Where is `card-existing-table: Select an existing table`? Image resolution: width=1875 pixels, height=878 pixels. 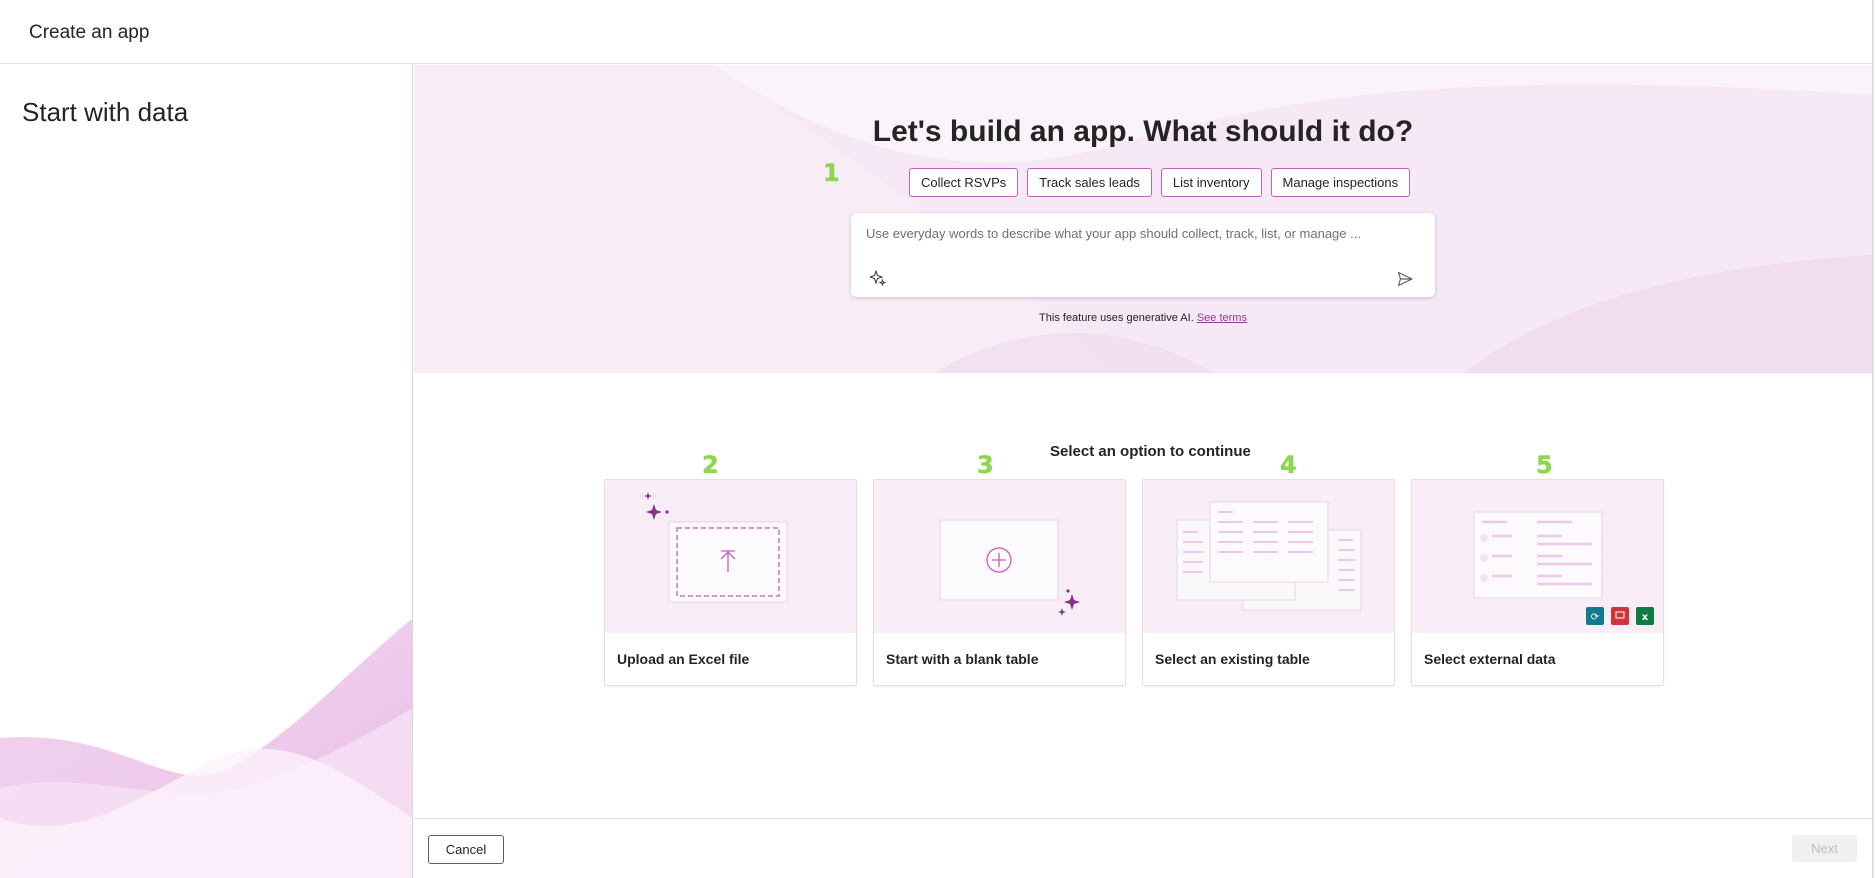 card-existing-table: Select an existing table is located at coordinates (1268, 582).